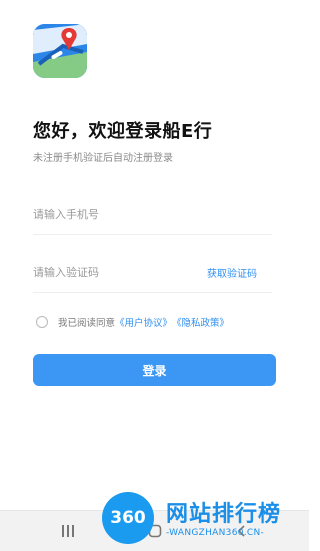 The height and width of the screenshot is (551, 320). I want to click on page-title: 您好，欢迎登录船E行, so click(123, 131).